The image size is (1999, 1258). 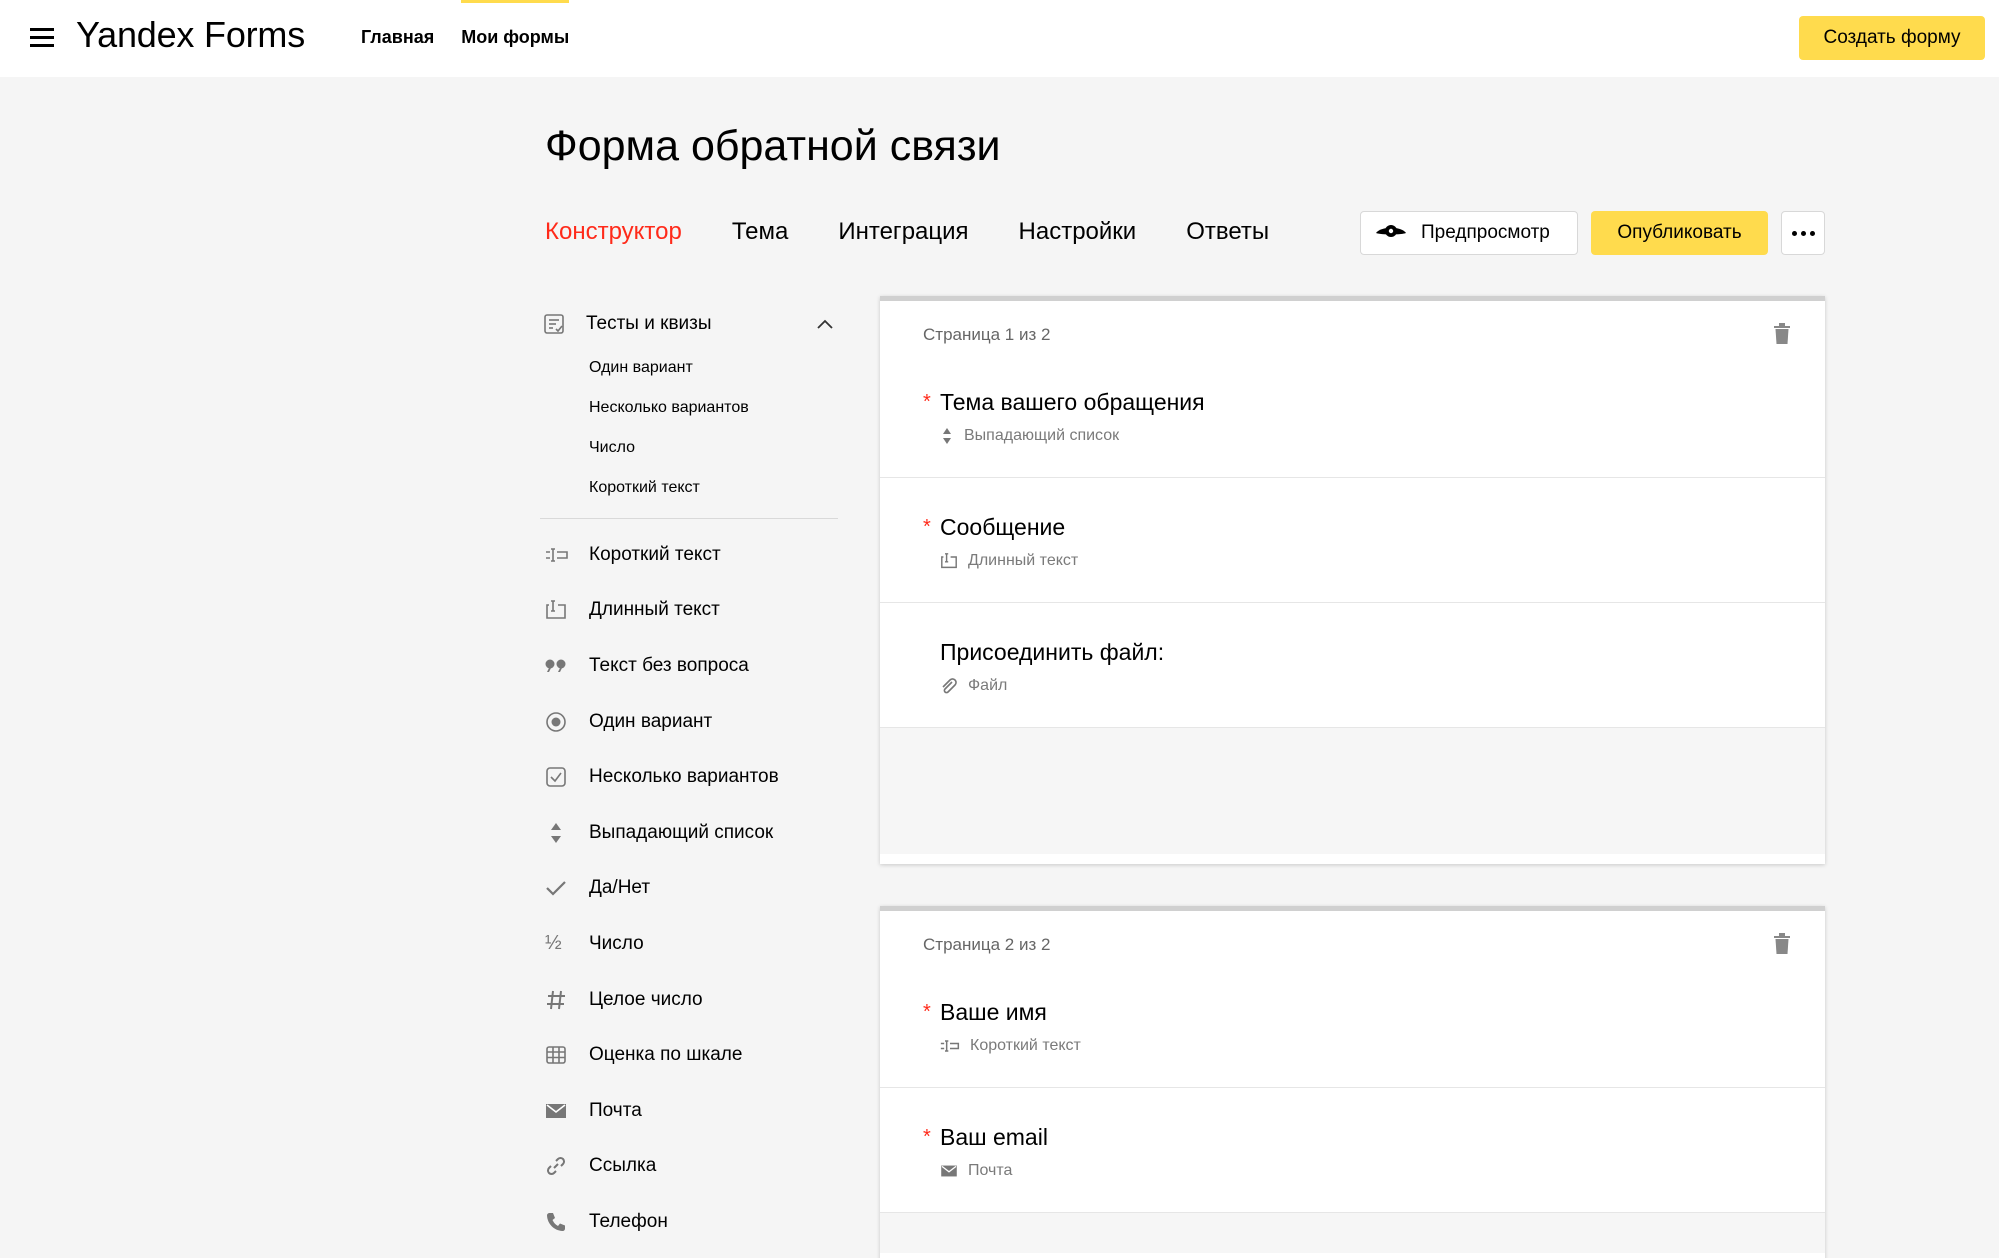 I want to click on create-form-button: Создать форму, so click(x=1892, y=38).